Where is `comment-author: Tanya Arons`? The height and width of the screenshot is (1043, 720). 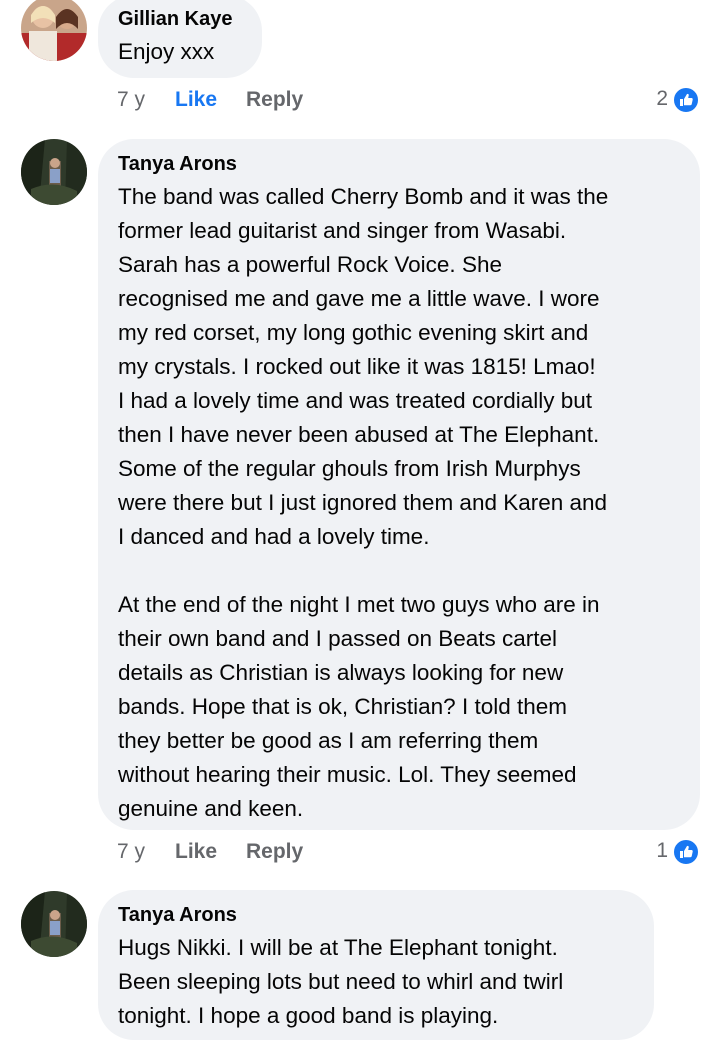
comment-author: Tanya Arons is located at coordinates (177, 915).